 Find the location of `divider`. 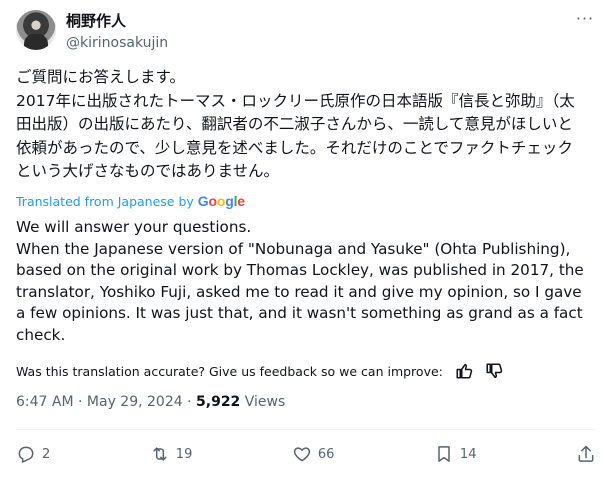

divider is located at coordinates (306, 429).